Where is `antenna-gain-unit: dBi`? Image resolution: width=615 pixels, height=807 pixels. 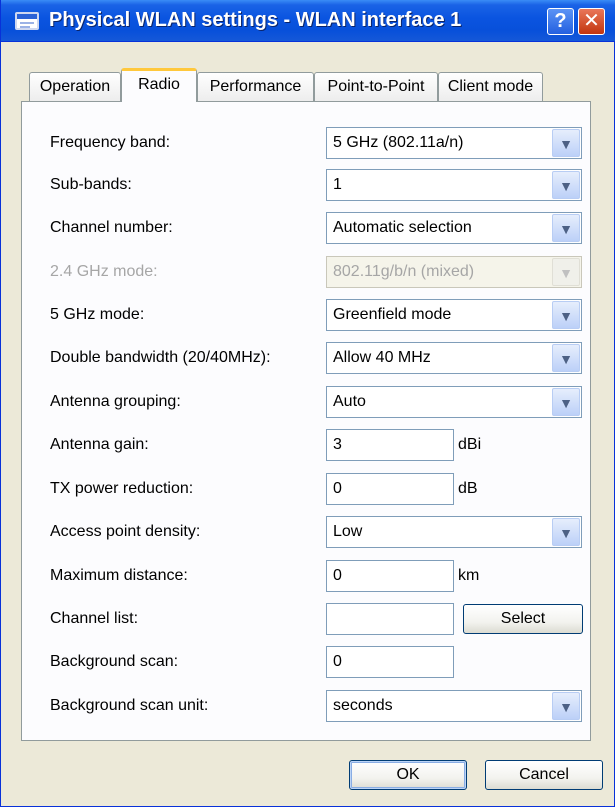 antenna-gain-unit: dBi is located at coordinates (470, 444).